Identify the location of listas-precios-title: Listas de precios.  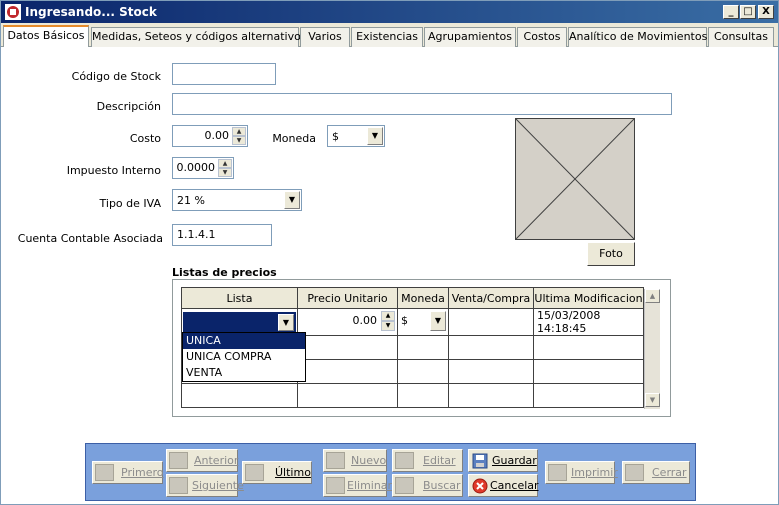
(224, 272).